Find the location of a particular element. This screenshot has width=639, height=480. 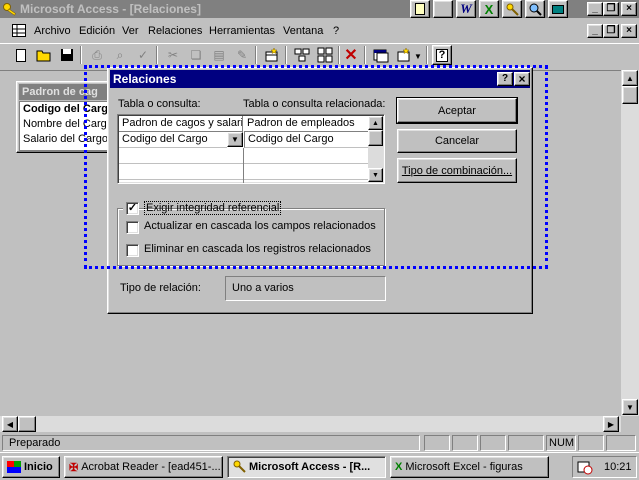

relation-type-box: Uno a varios is located at coordinates (305, 288).